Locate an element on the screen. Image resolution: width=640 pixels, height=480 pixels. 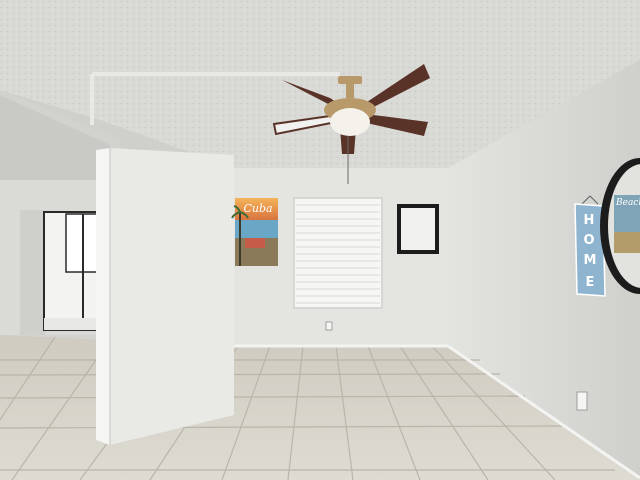
open-door is located at coordinates (172, 296).